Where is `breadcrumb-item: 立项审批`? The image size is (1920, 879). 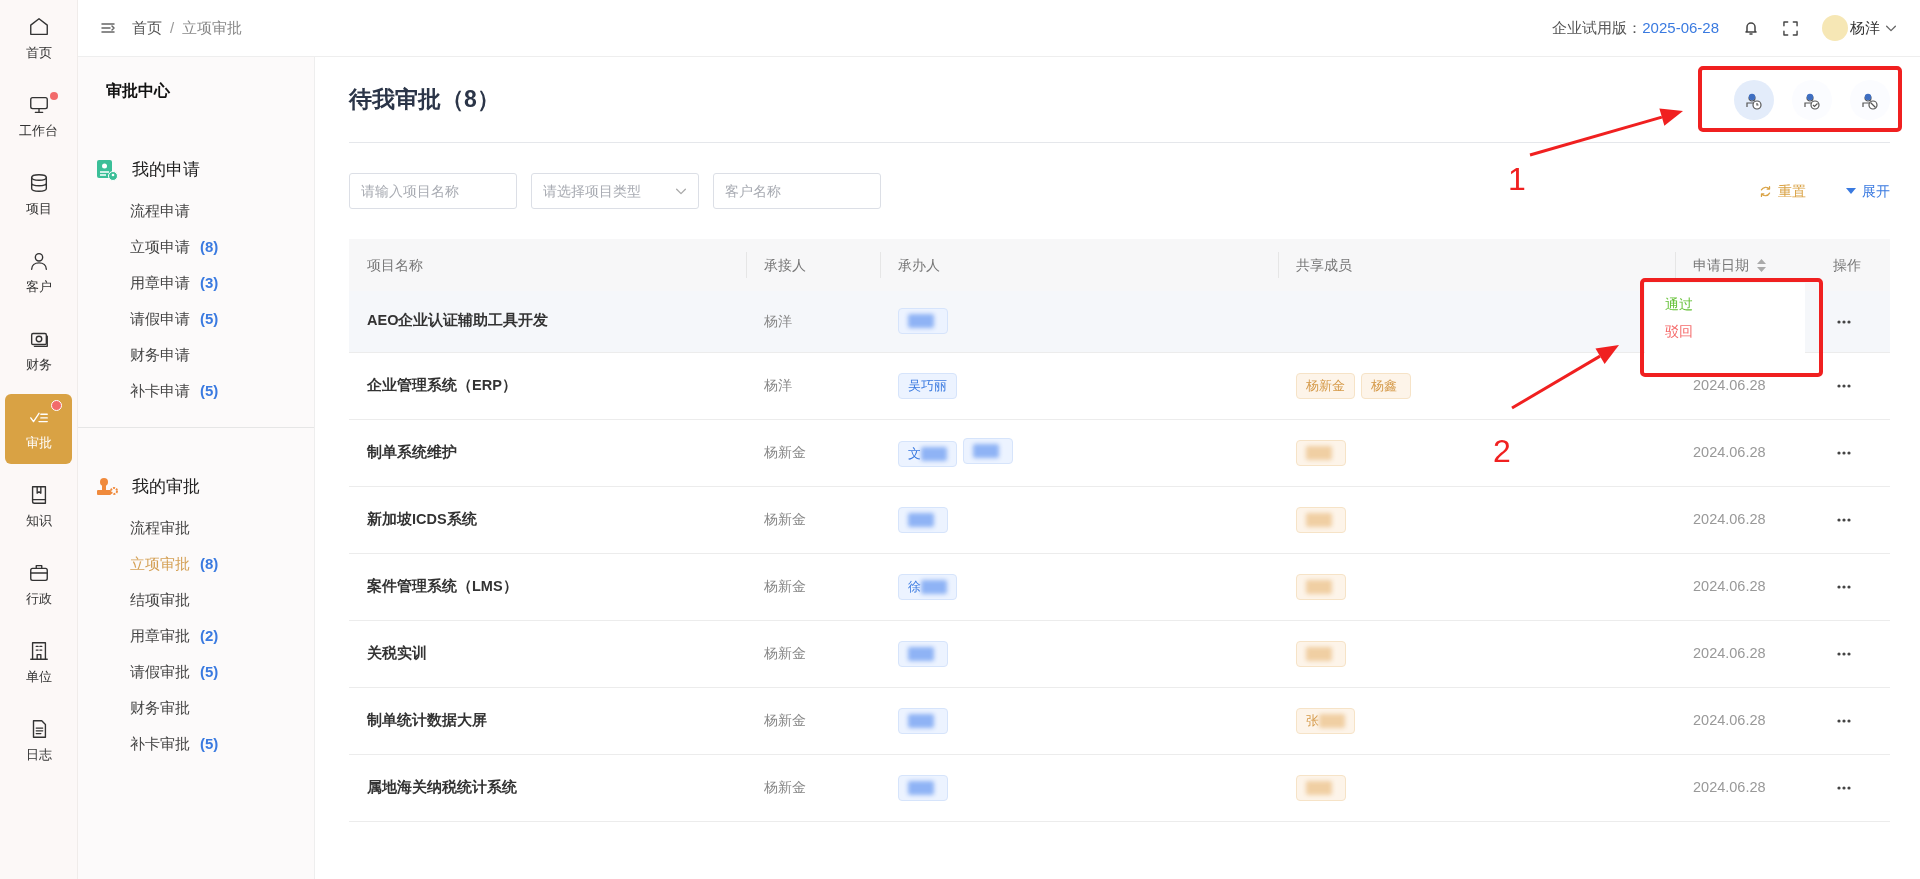
breadcrumb-item: 立项审批 is located at coordinates (212, 27).